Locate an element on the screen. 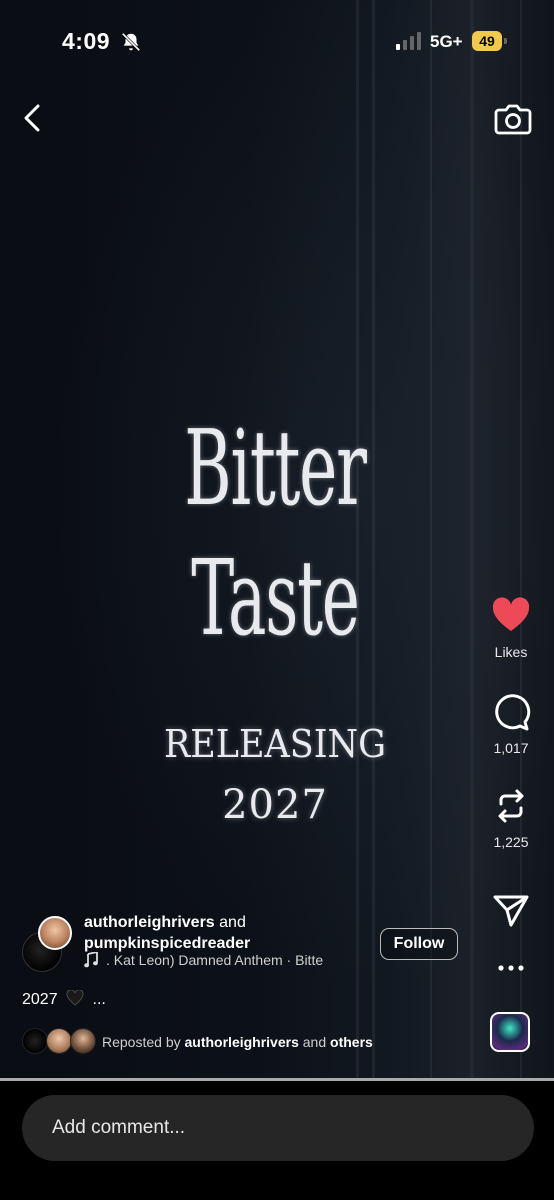 Image resolution: width=554 pixels, height=1200 pixels. repost-username: authorleighrivers is located at coordinates (242, 1042).